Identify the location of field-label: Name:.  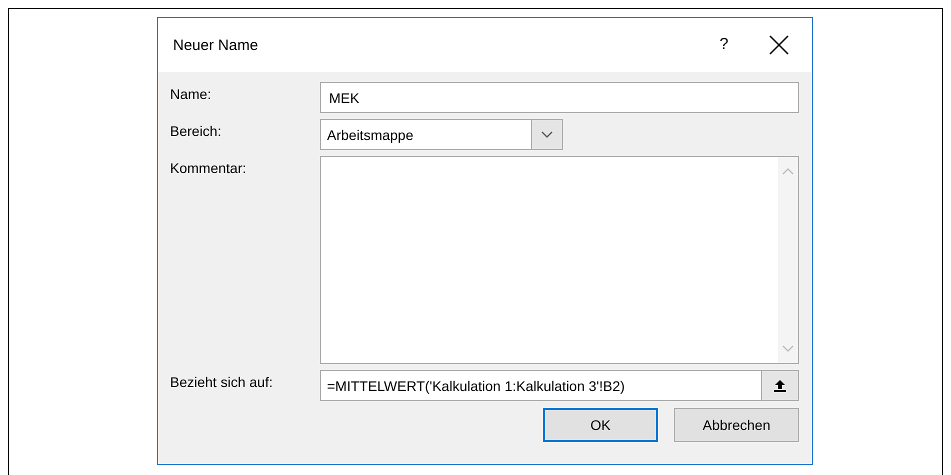
(191, 94).